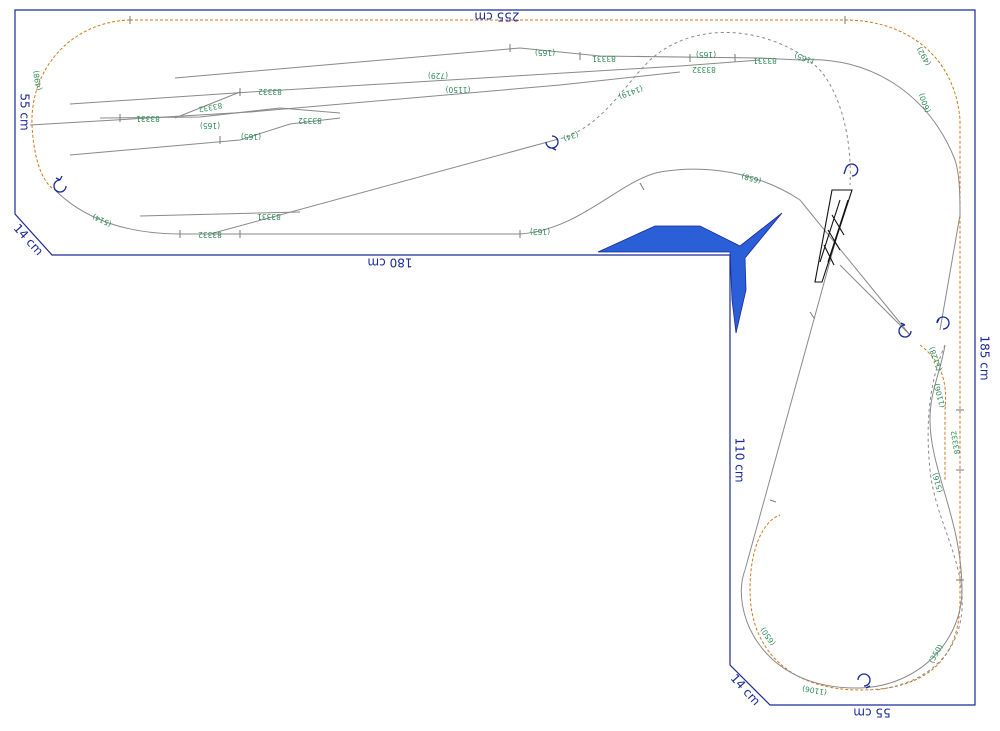 The image size is (1000, 731). I want to click on dim-inner-vertical-label: 110 cm, so click(740, 459).